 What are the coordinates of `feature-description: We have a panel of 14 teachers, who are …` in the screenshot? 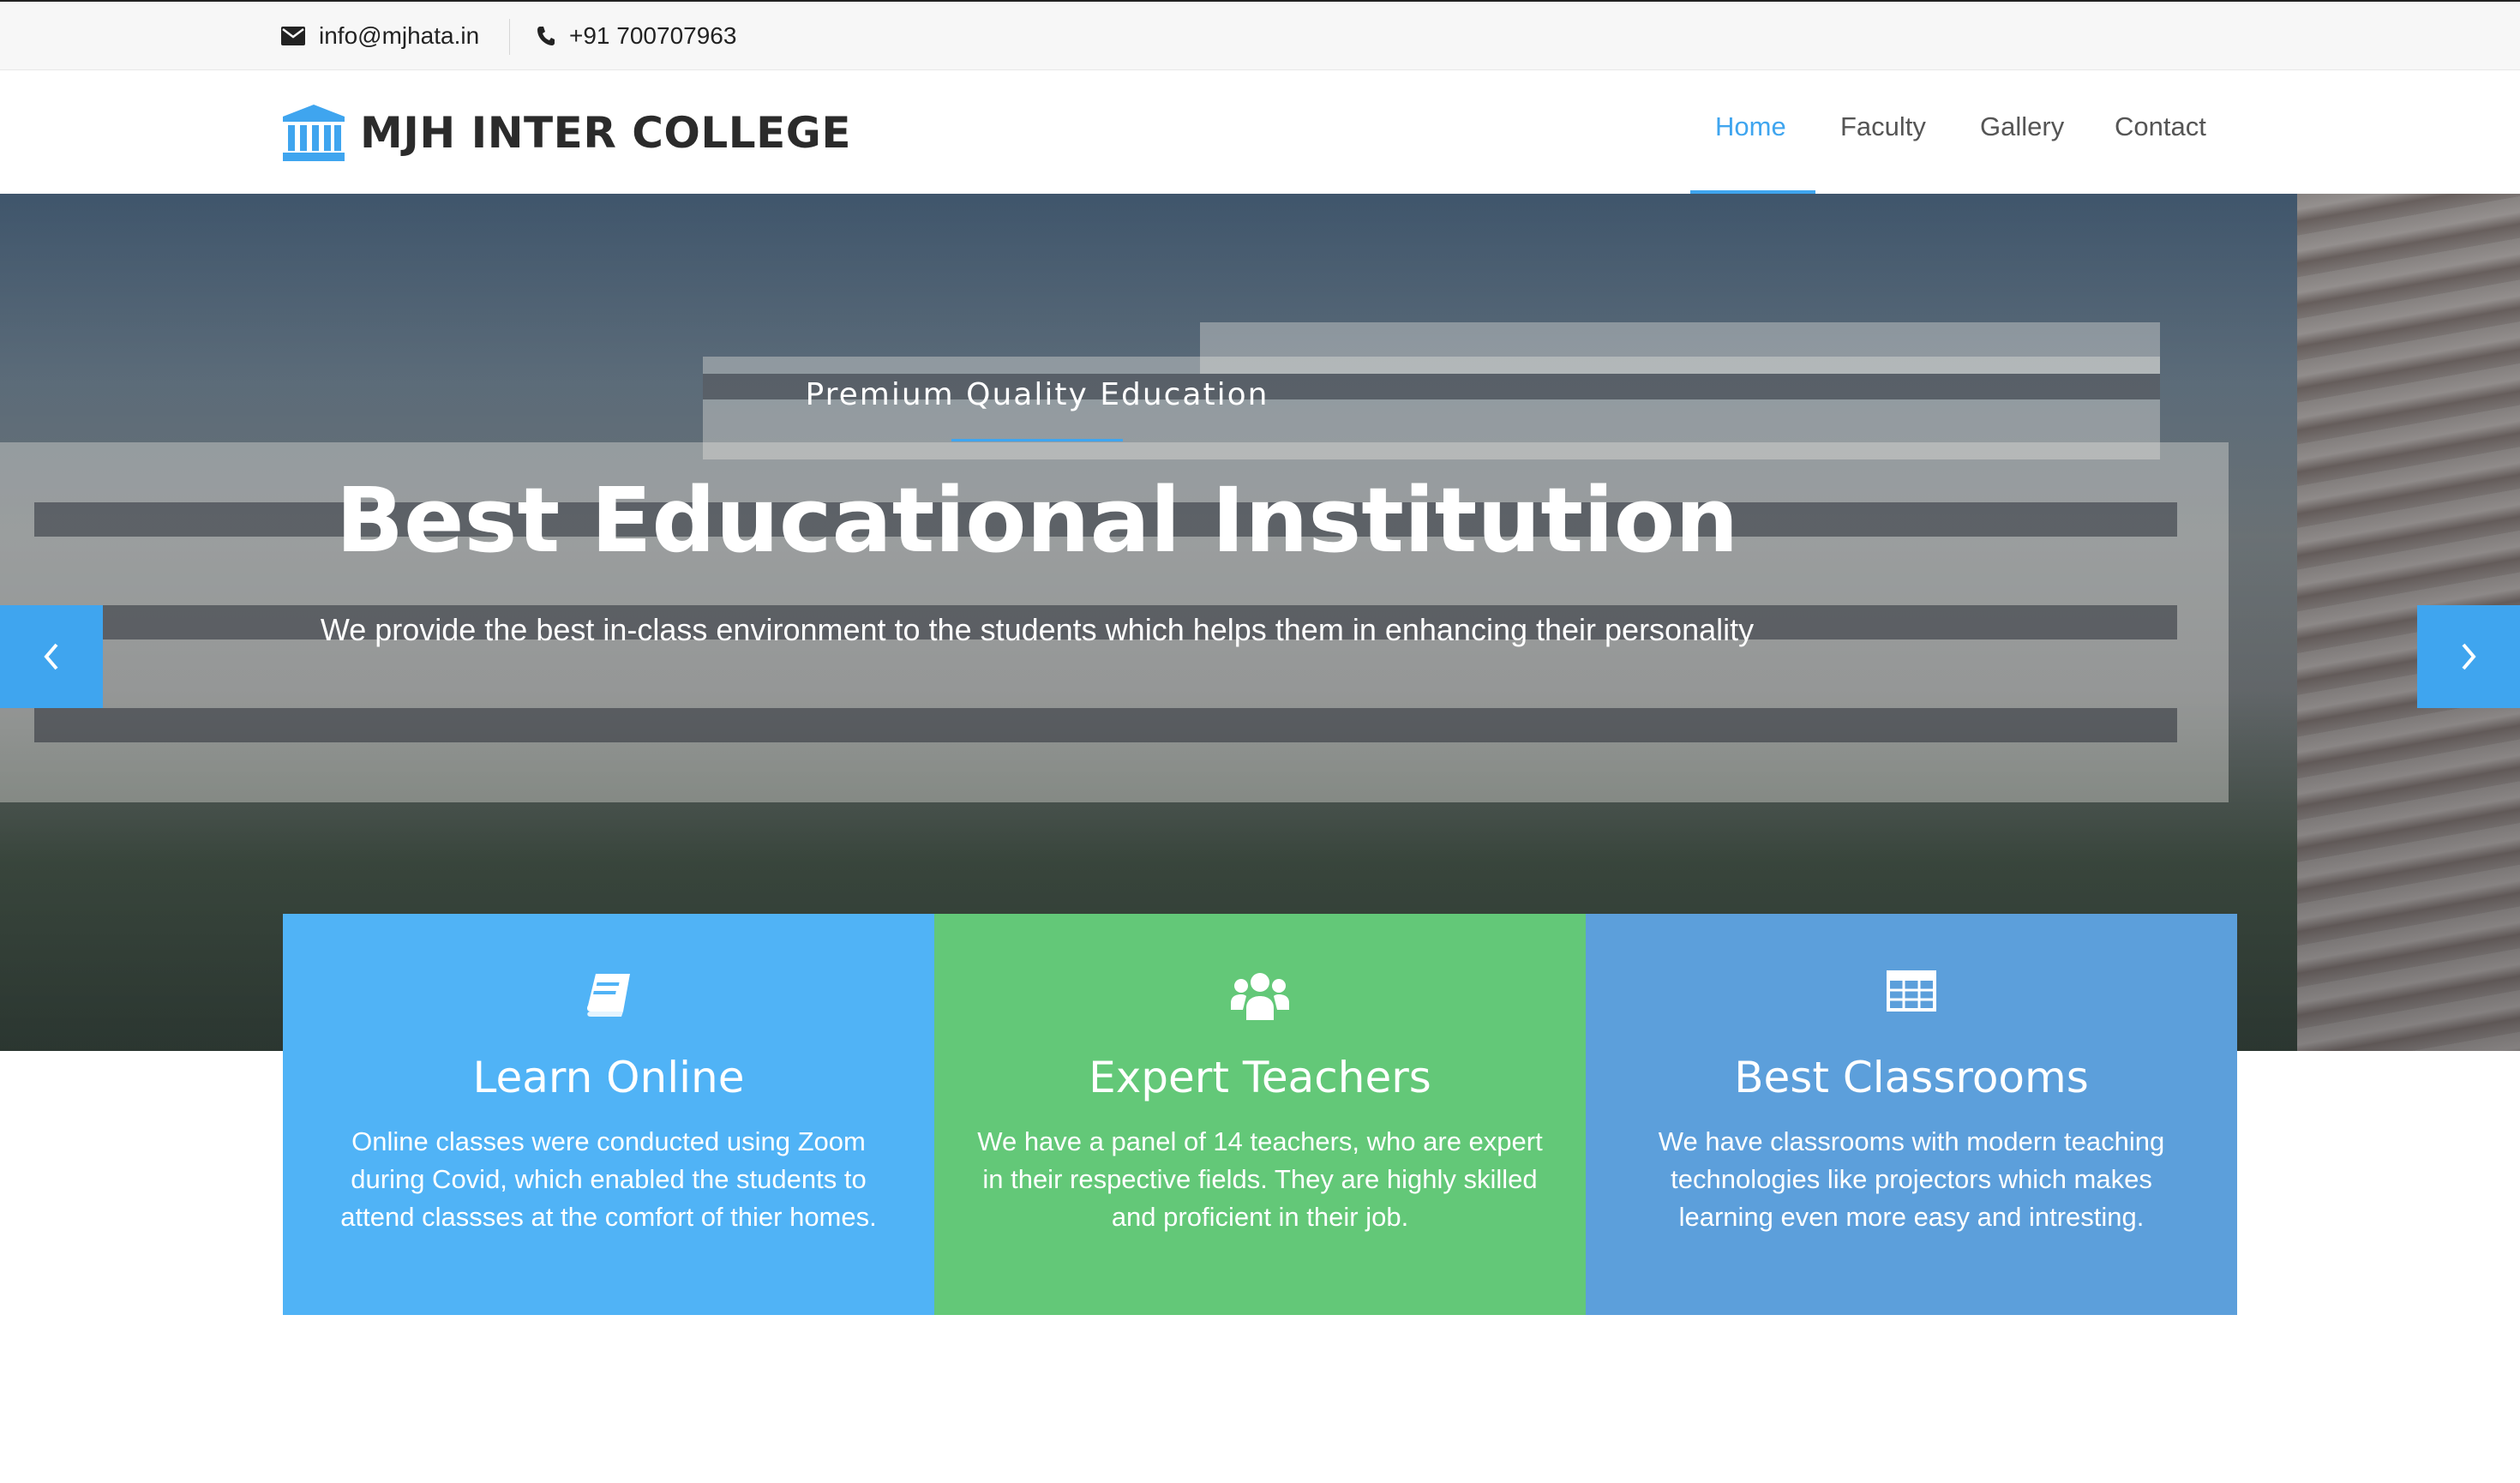 It's located at (1260, 1179).